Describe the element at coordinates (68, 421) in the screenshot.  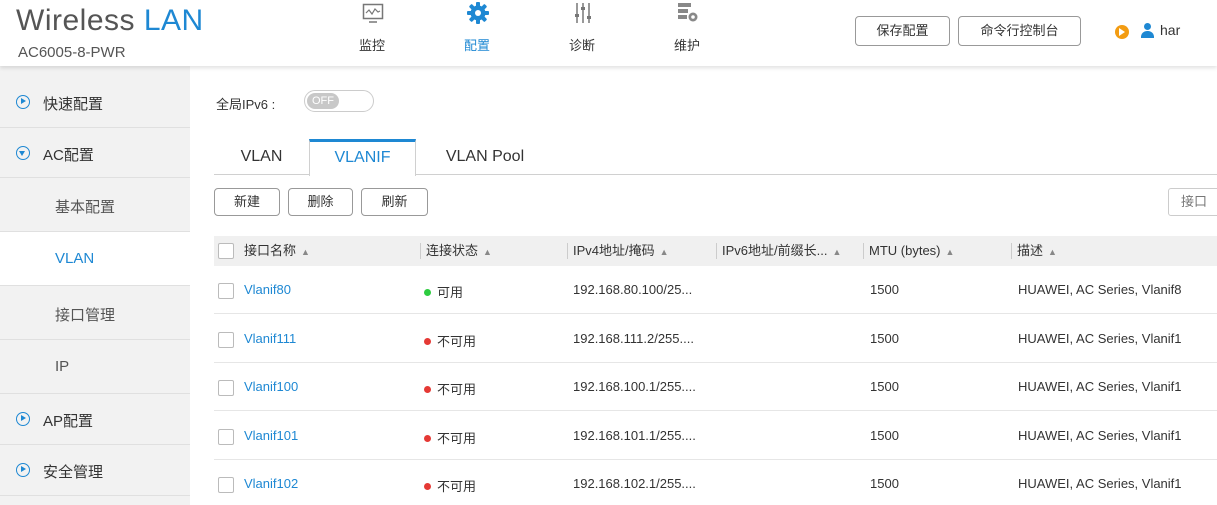
I see `sidebar-item-label: AP配置` at that location.